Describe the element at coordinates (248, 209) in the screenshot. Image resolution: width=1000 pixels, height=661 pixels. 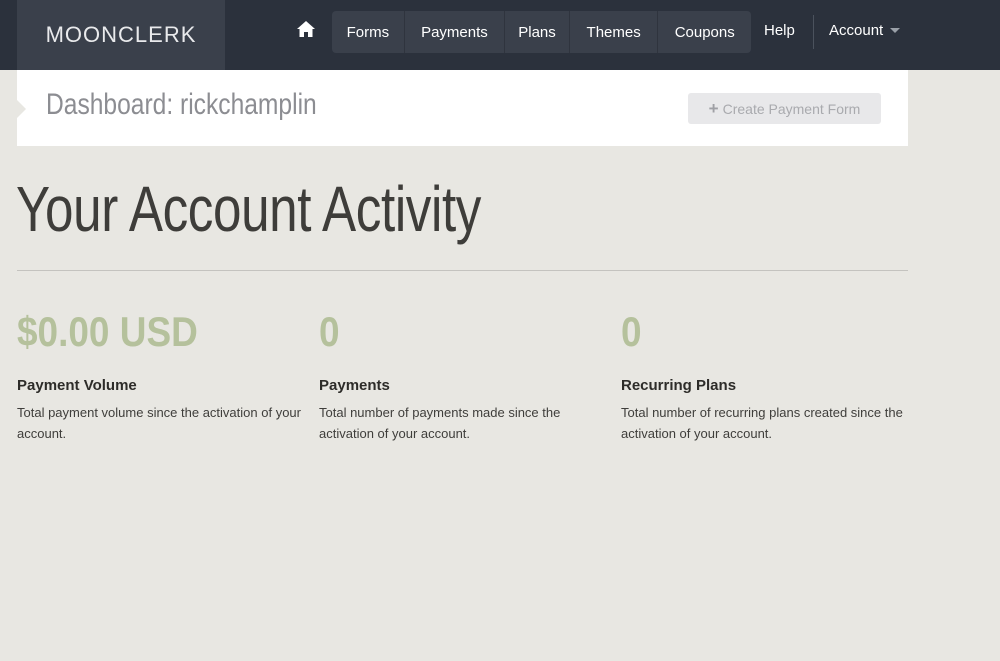
I see `section-heading: Your Account Activity` at that location.